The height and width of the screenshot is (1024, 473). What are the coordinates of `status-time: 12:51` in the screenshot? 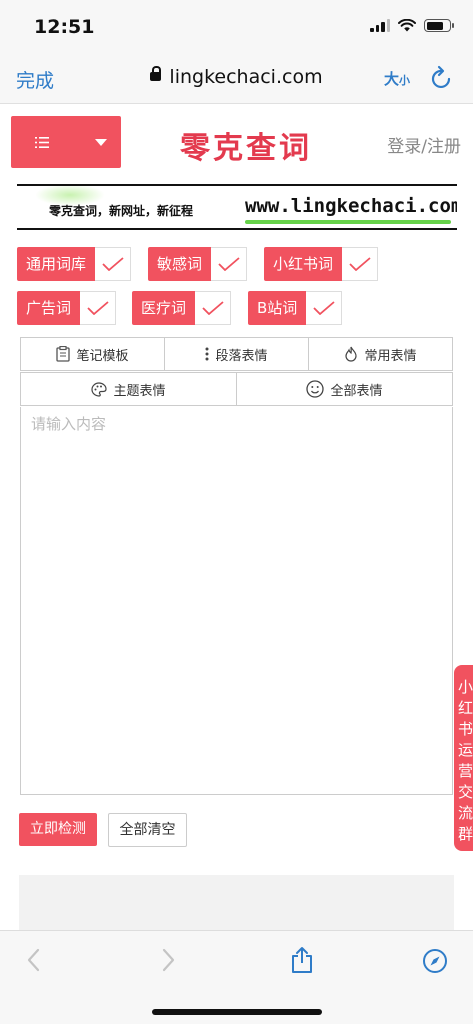 It's located at (64, 27).